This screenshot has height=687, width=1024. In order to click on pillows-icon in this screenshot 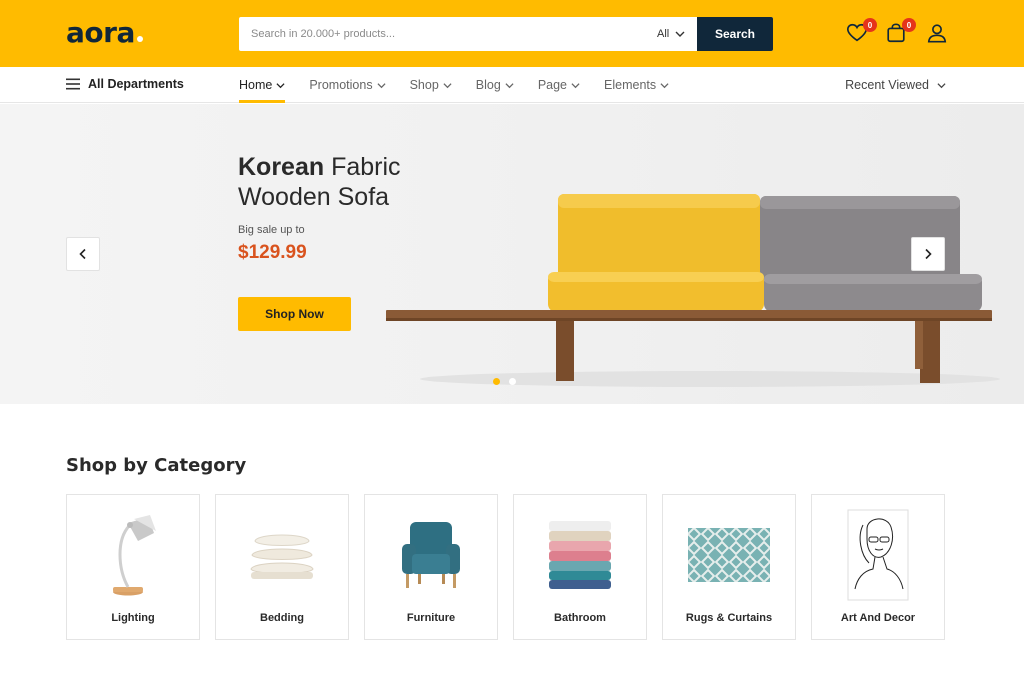, I will do `click(282, 555)`.